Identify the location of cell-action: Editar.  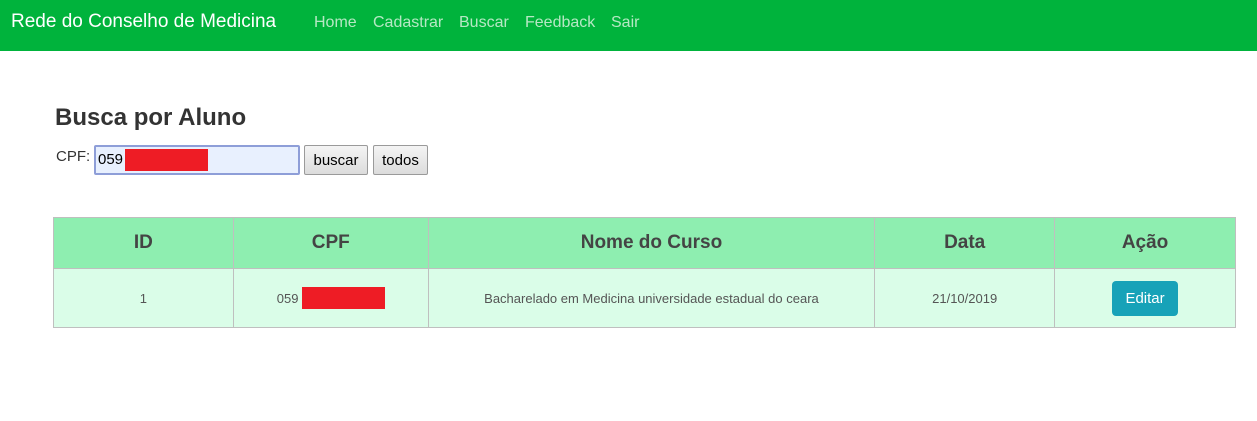
(1145, 298).